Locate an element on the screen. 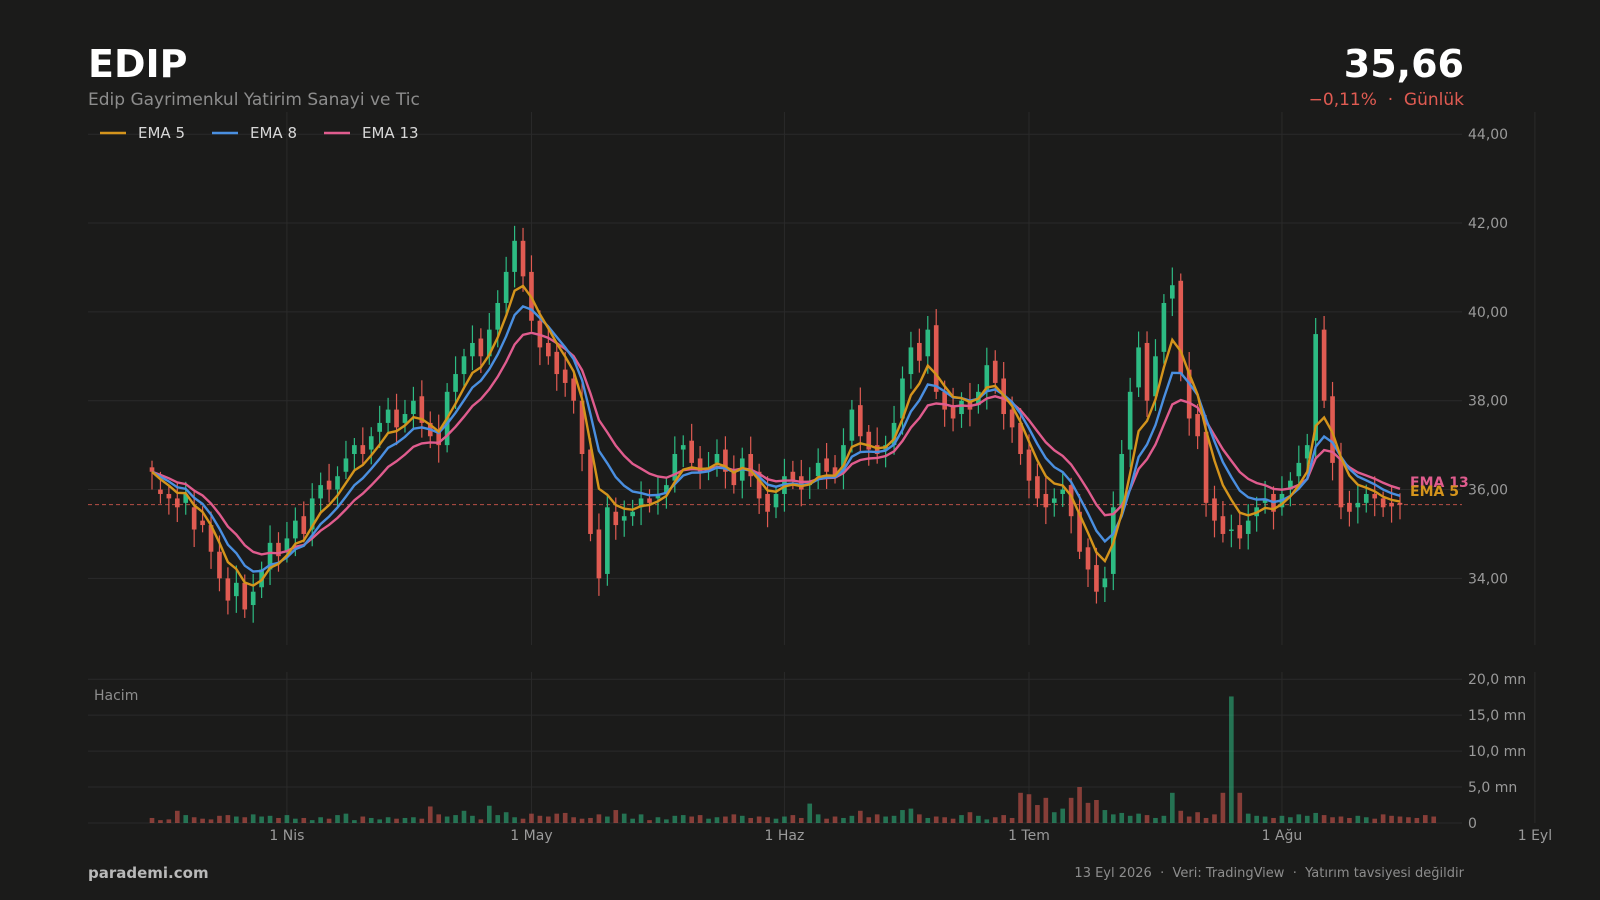  month-tick-label: 1 May is located at coordinates (531, 836).